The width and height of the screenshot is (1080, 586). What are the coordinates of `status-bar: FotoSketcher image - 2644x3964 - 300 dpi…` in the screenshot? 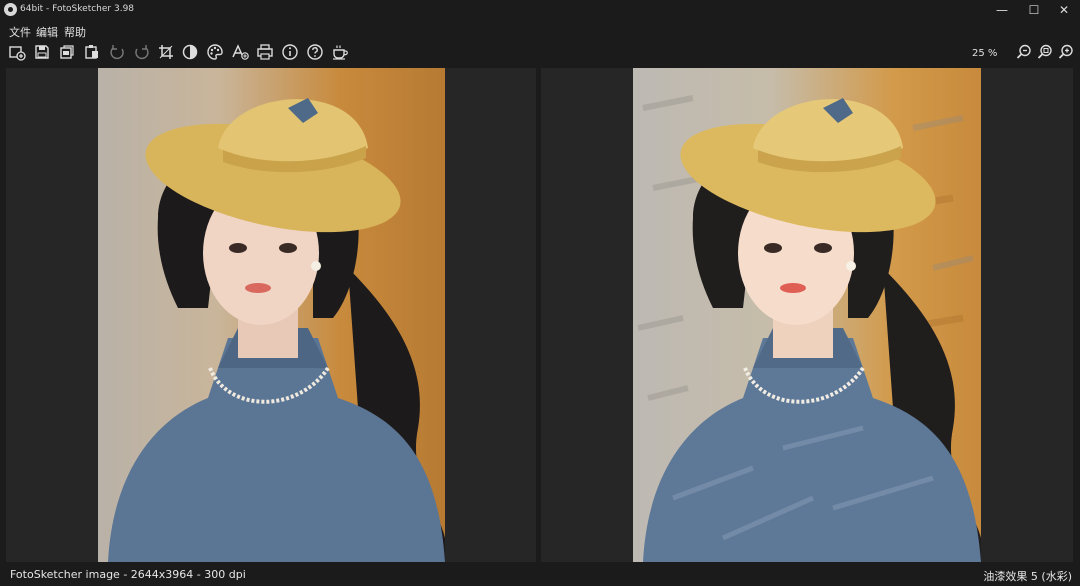 It's located at (540, 575).